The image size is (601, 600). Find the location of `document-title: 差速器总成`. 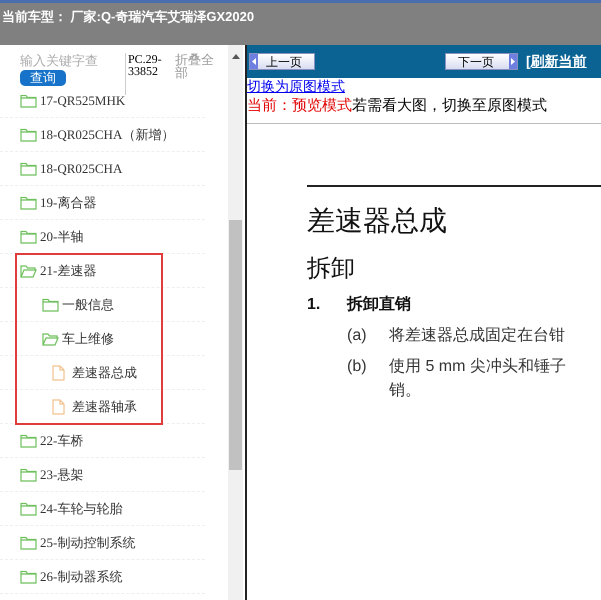

document-title: 差速器总成 is located at coordinates (377, 221).